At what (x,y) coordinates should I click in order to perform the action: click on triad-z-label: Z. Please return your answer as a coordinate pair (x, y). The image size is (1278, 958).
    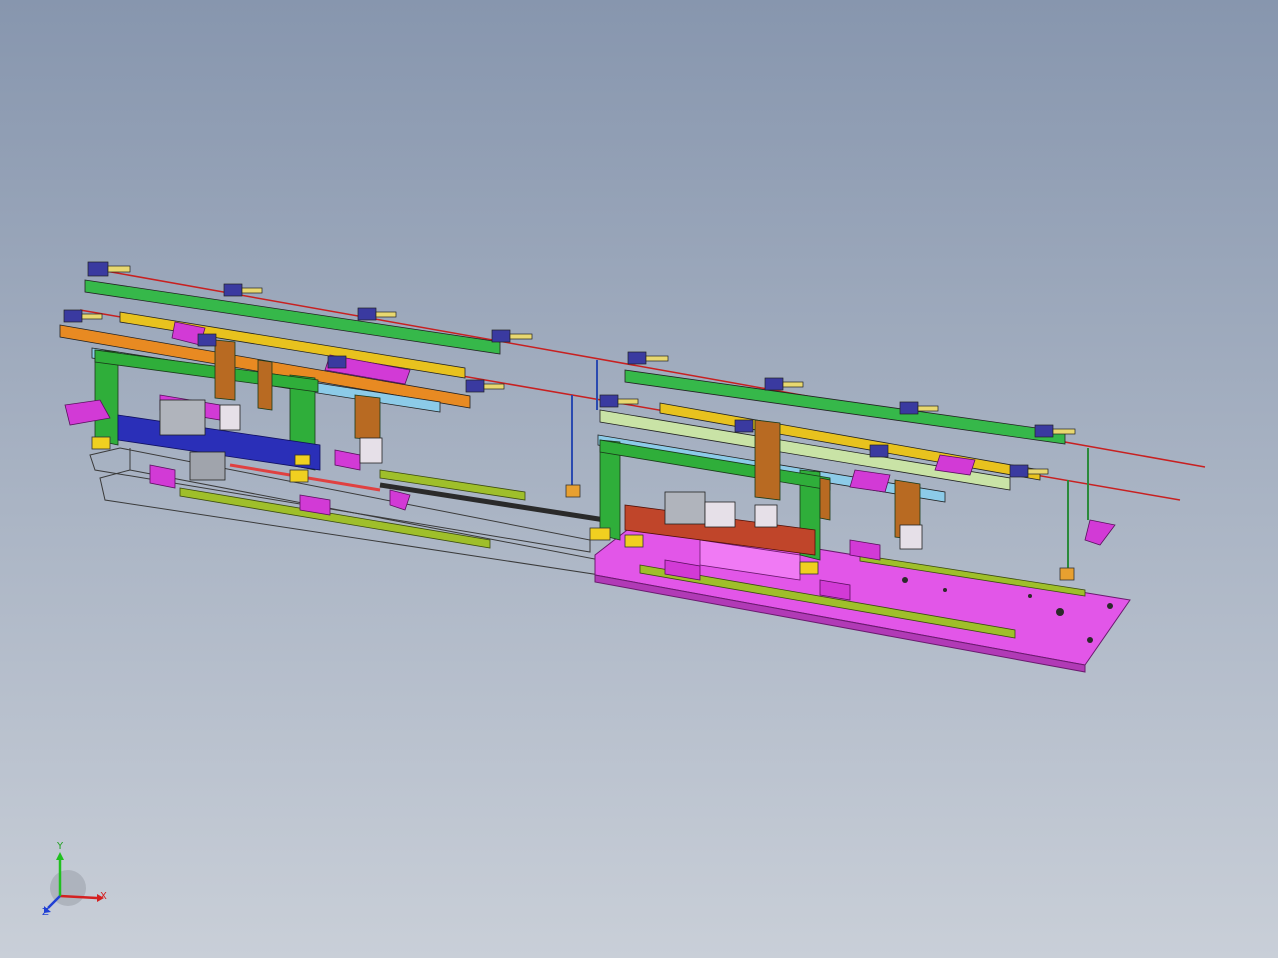
    Looking at the image, I should click on (45, 912).